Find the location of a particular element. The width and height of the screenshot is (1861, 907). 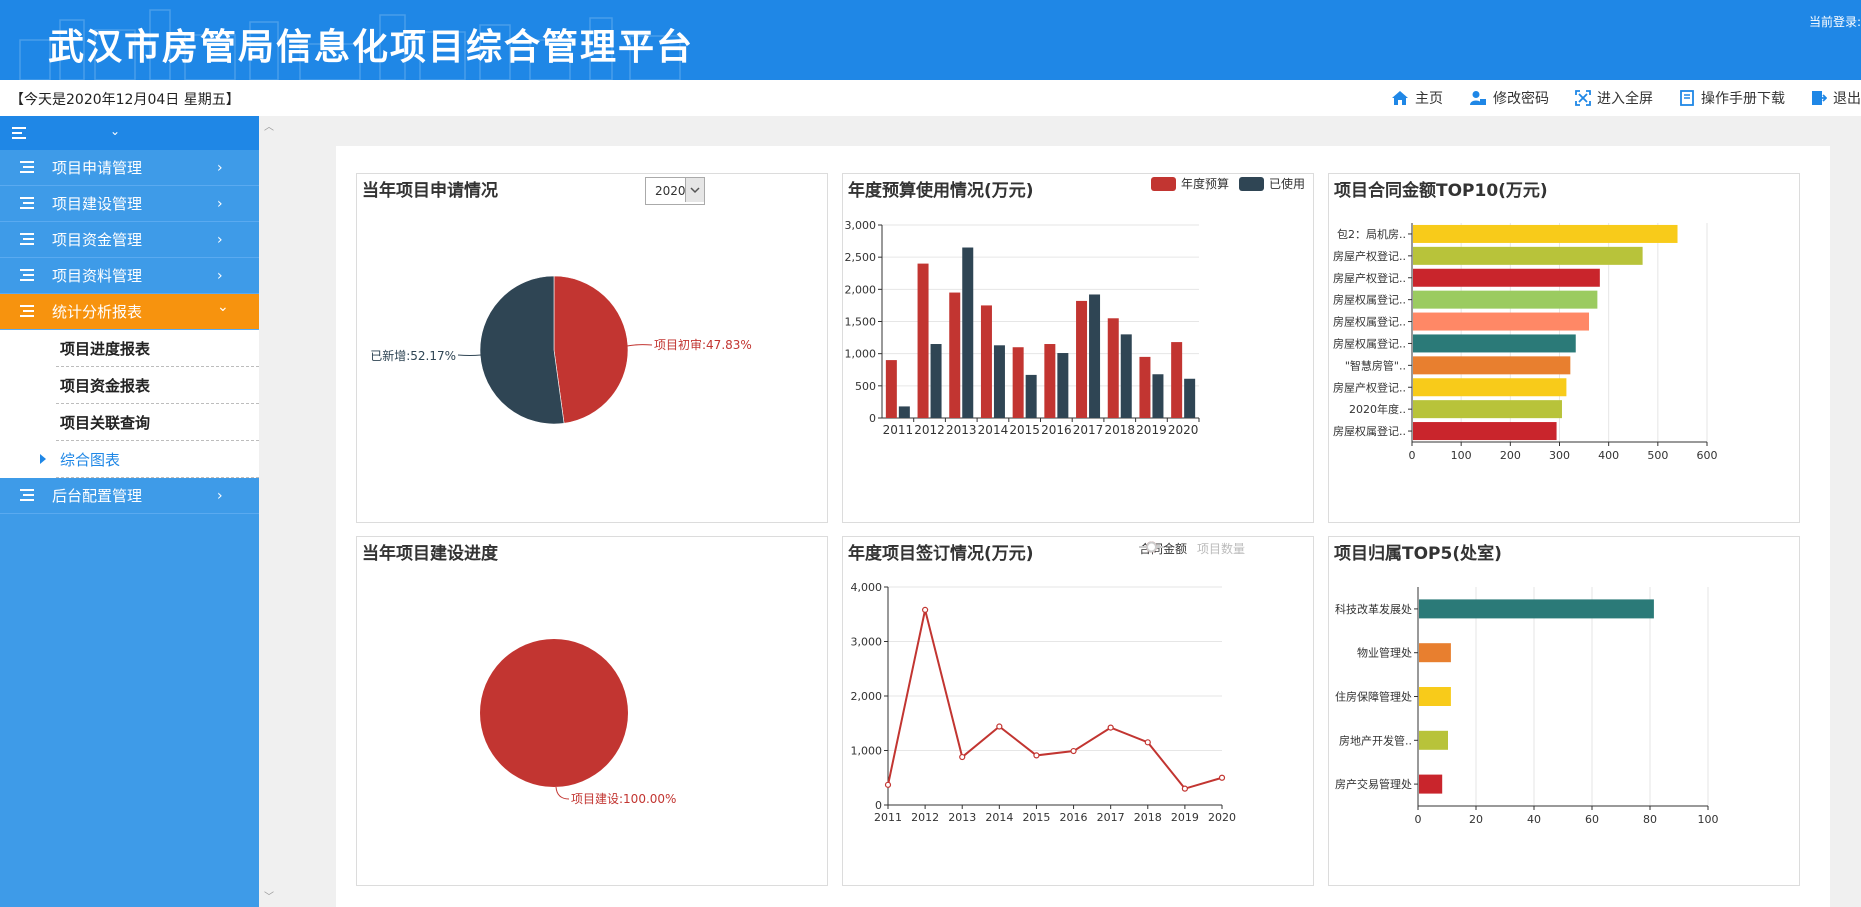

chart-card-application: 项目初审:47.83% 已新增:52.17% 当年项目申请情况 2020 is located at coordinates (592, 348).